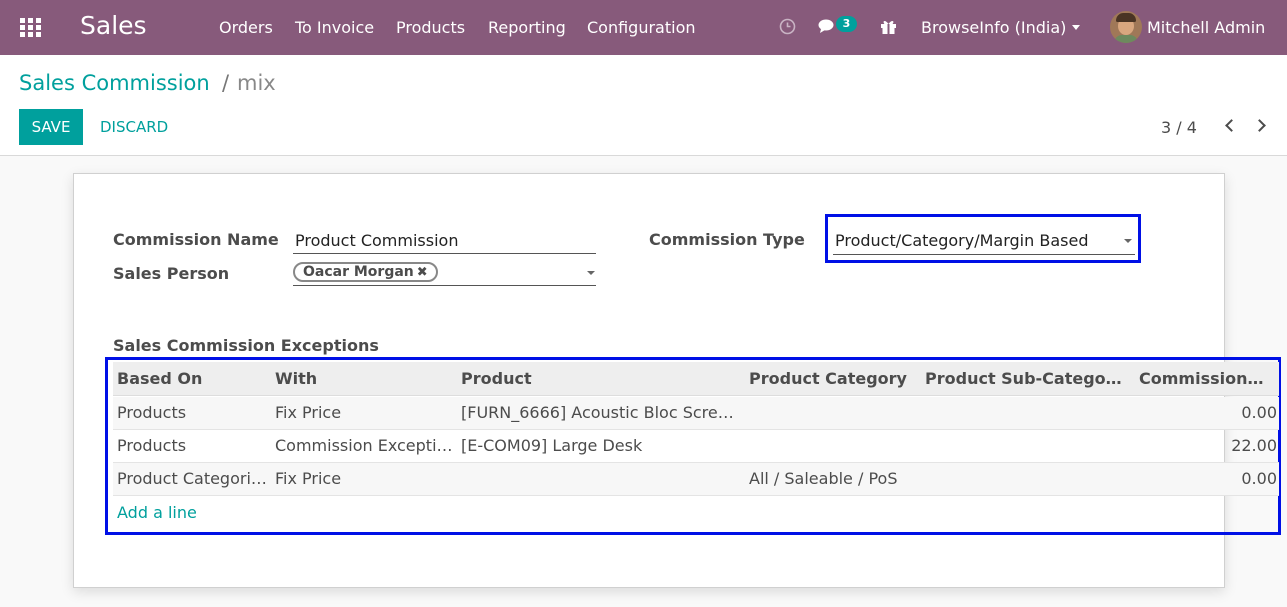 This screenshot has width=1287, height=607. Describe the element at coordinates (334, 27) in the screenshot. I see `menu-to-invoice: To Invoice` at that location.